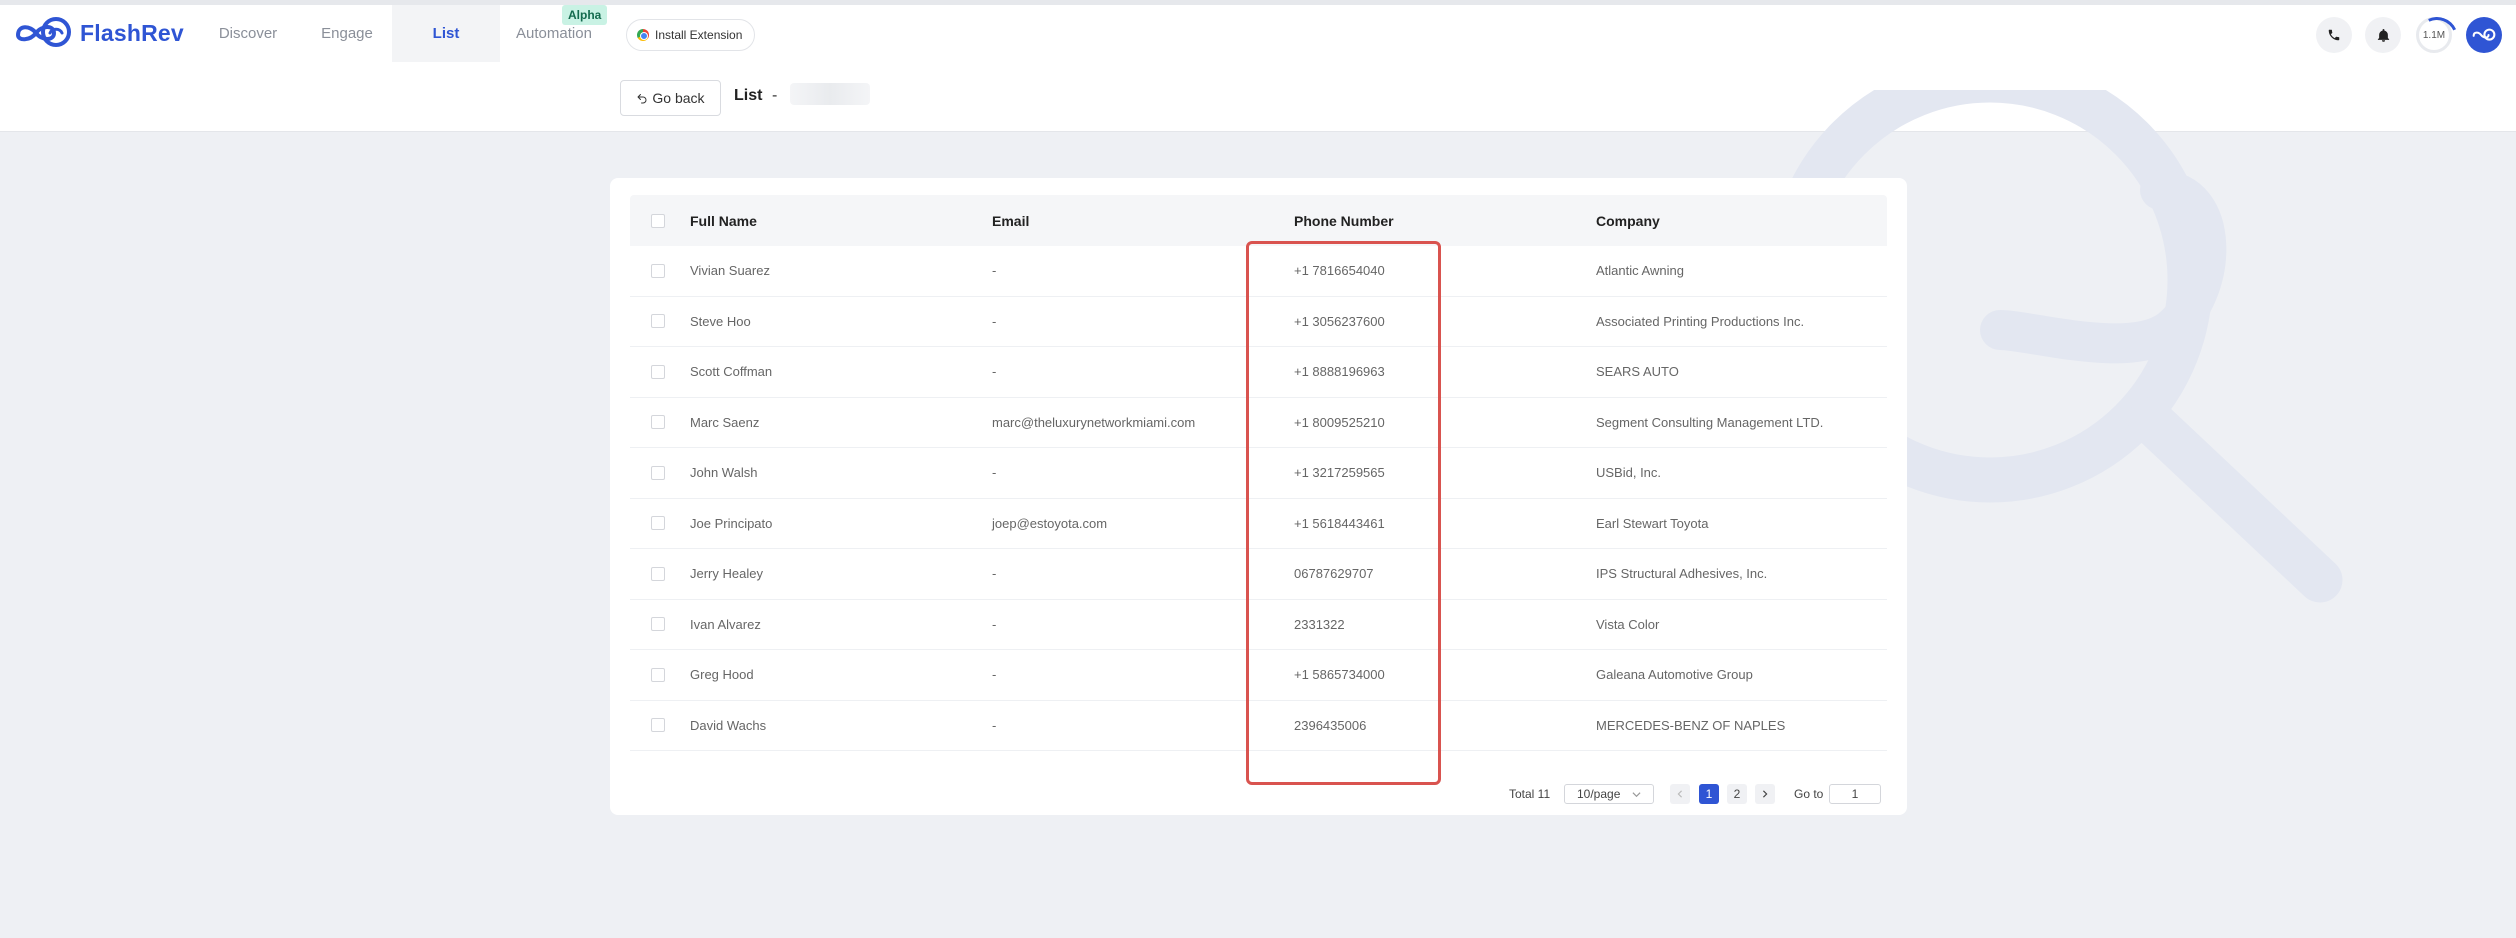  I want to click on cell-company: MERCEDES-BENZ OF NAPLES, so click(1691, 725).